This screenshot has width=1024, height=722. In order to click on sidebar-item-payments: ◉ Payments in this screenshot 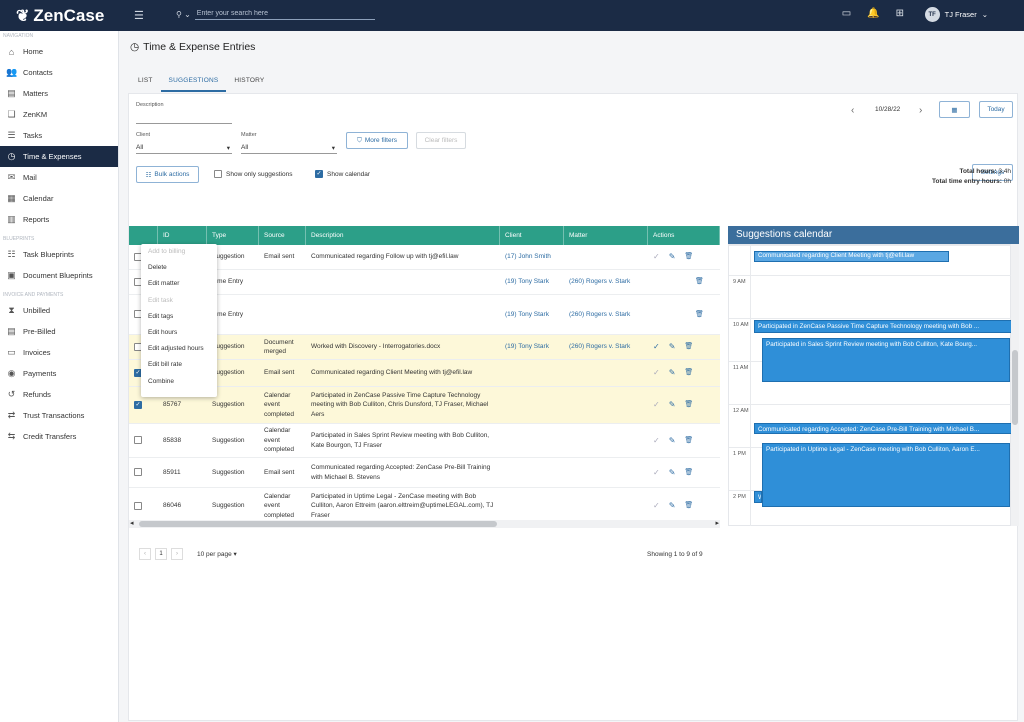, I will do `click(59, 373)`.